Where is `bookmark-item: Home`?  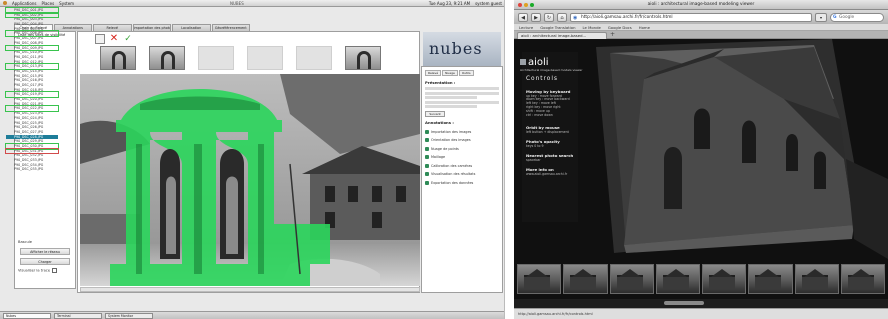
bookmark-item: Home is located at coordinates (644, 27).